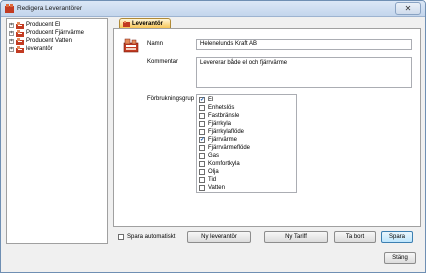 The image size is (426, 273). Describe the element at coordinates (121, 237) in the screenshot. I see `autosave-checkbox` at that location.